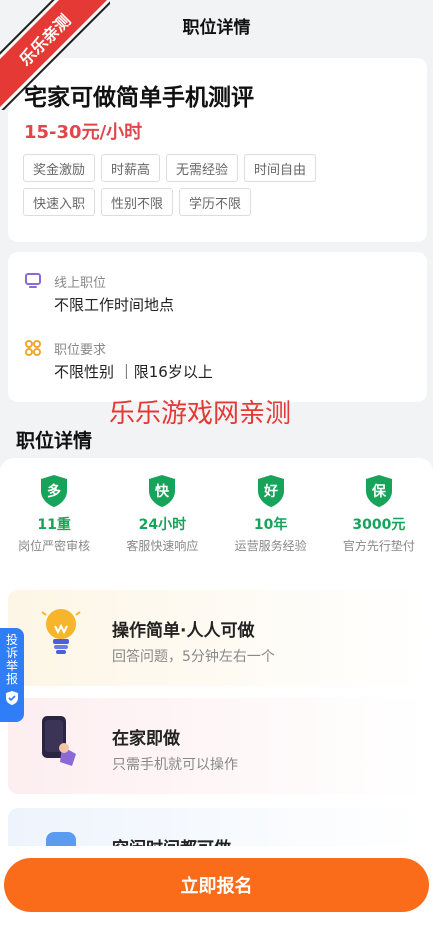  Describe the element at coordinates (175, 765) in the screenshot. I see `feature-subtitle: 只需手机就可以操作` at that location.